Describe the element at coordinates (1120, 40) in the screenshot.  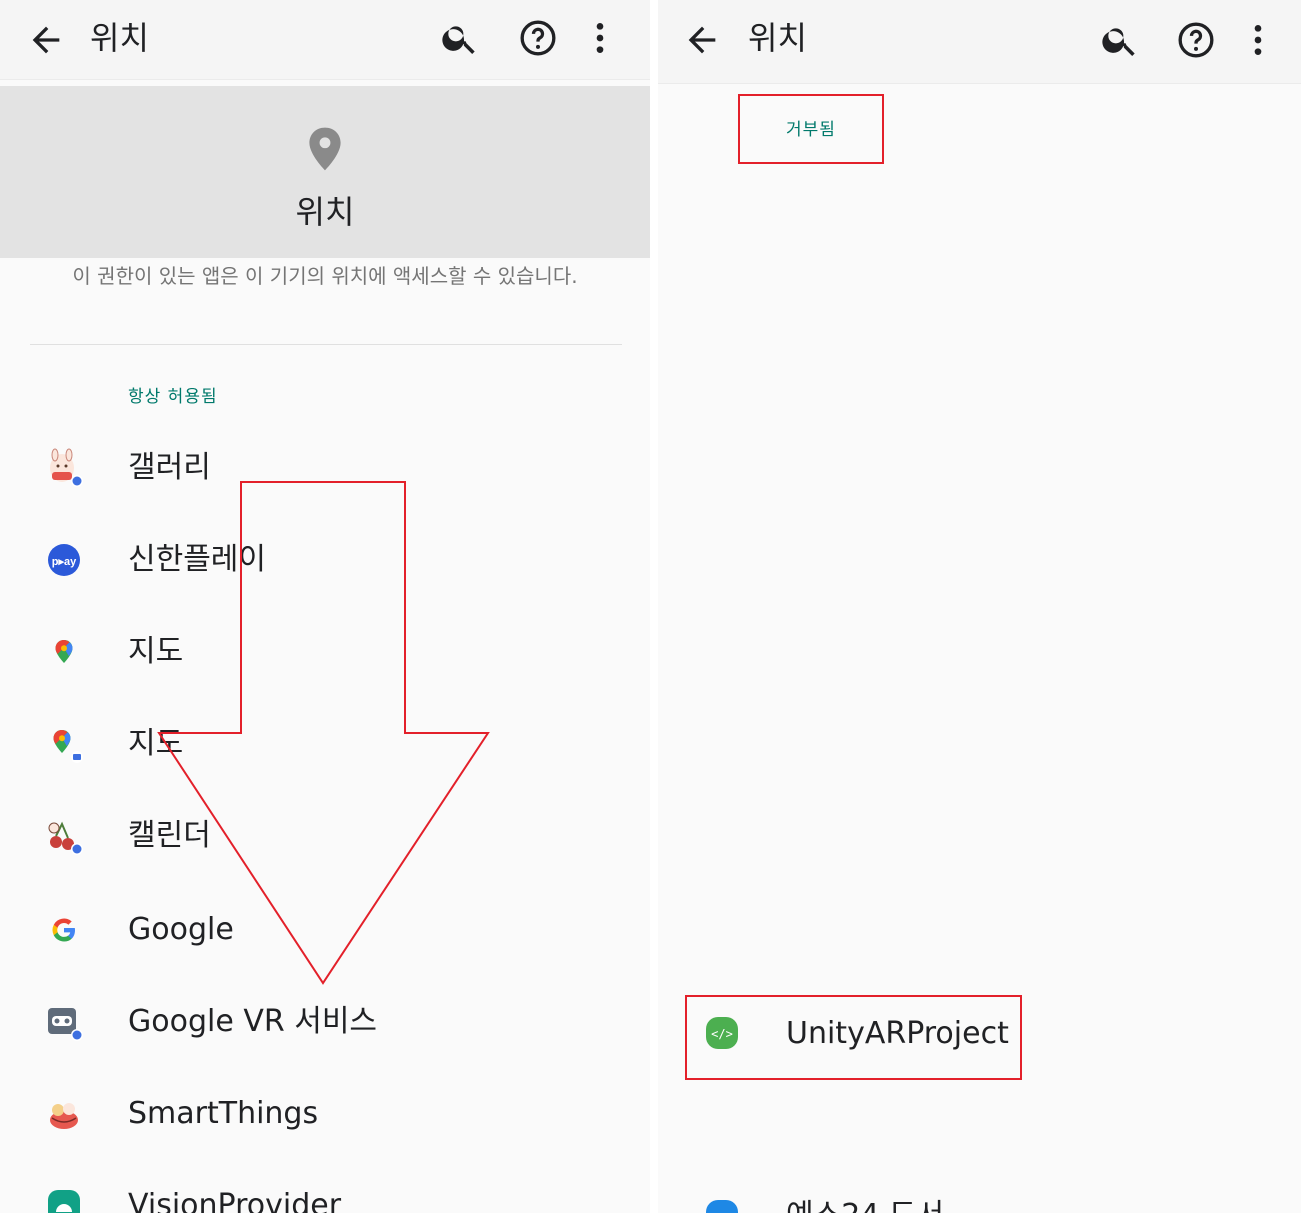
I see `search-icon` at that location.